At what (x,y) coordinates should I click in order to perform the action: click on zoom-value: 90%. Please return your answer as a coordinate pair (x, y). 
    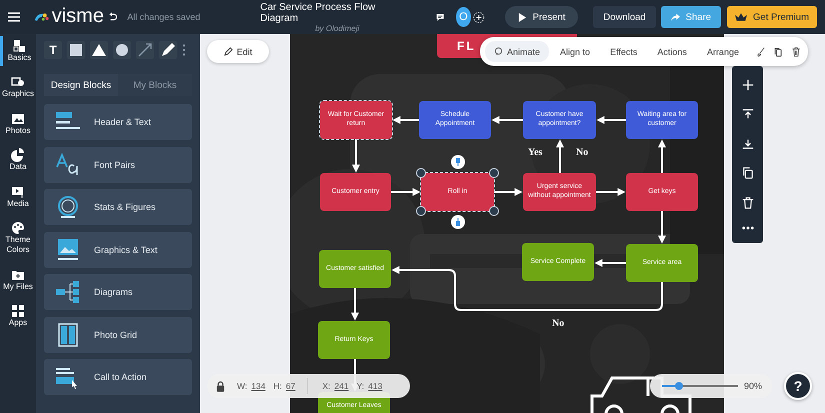
    Looking at the image, I should click on (753, 386).